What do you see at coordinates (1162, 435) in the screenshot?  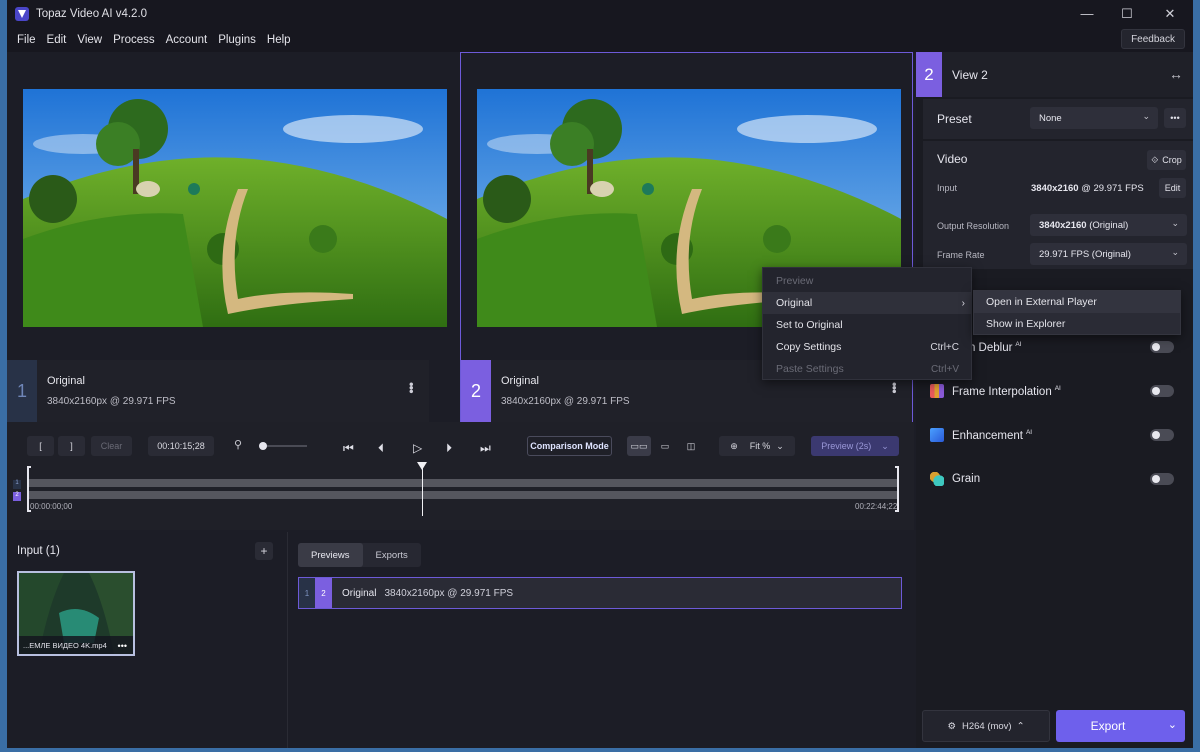 I see `enhancement-toggle` at bounding box center [1162, 435].